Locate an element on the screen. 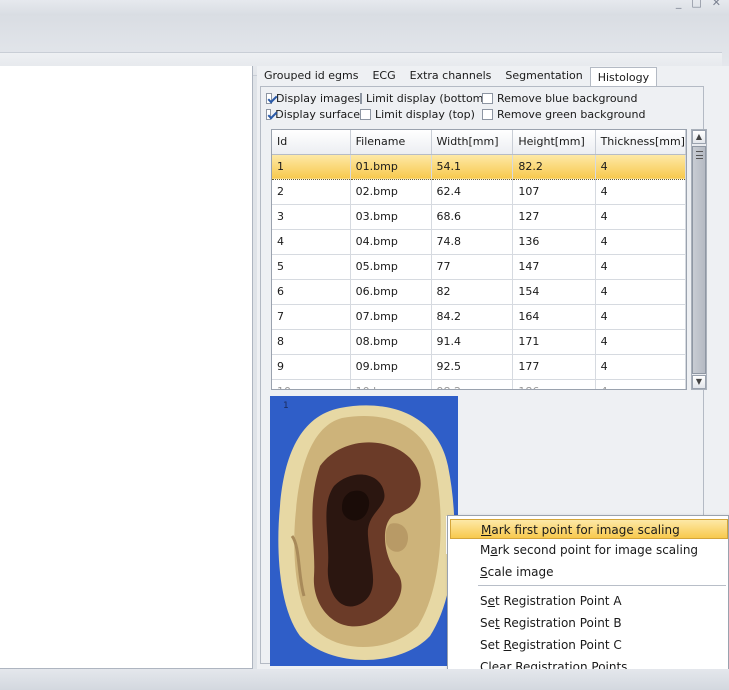 The height and width of the screenshot is (690, 729). display-surface-checkbox: Display surface is located at coordinates (313, 114).